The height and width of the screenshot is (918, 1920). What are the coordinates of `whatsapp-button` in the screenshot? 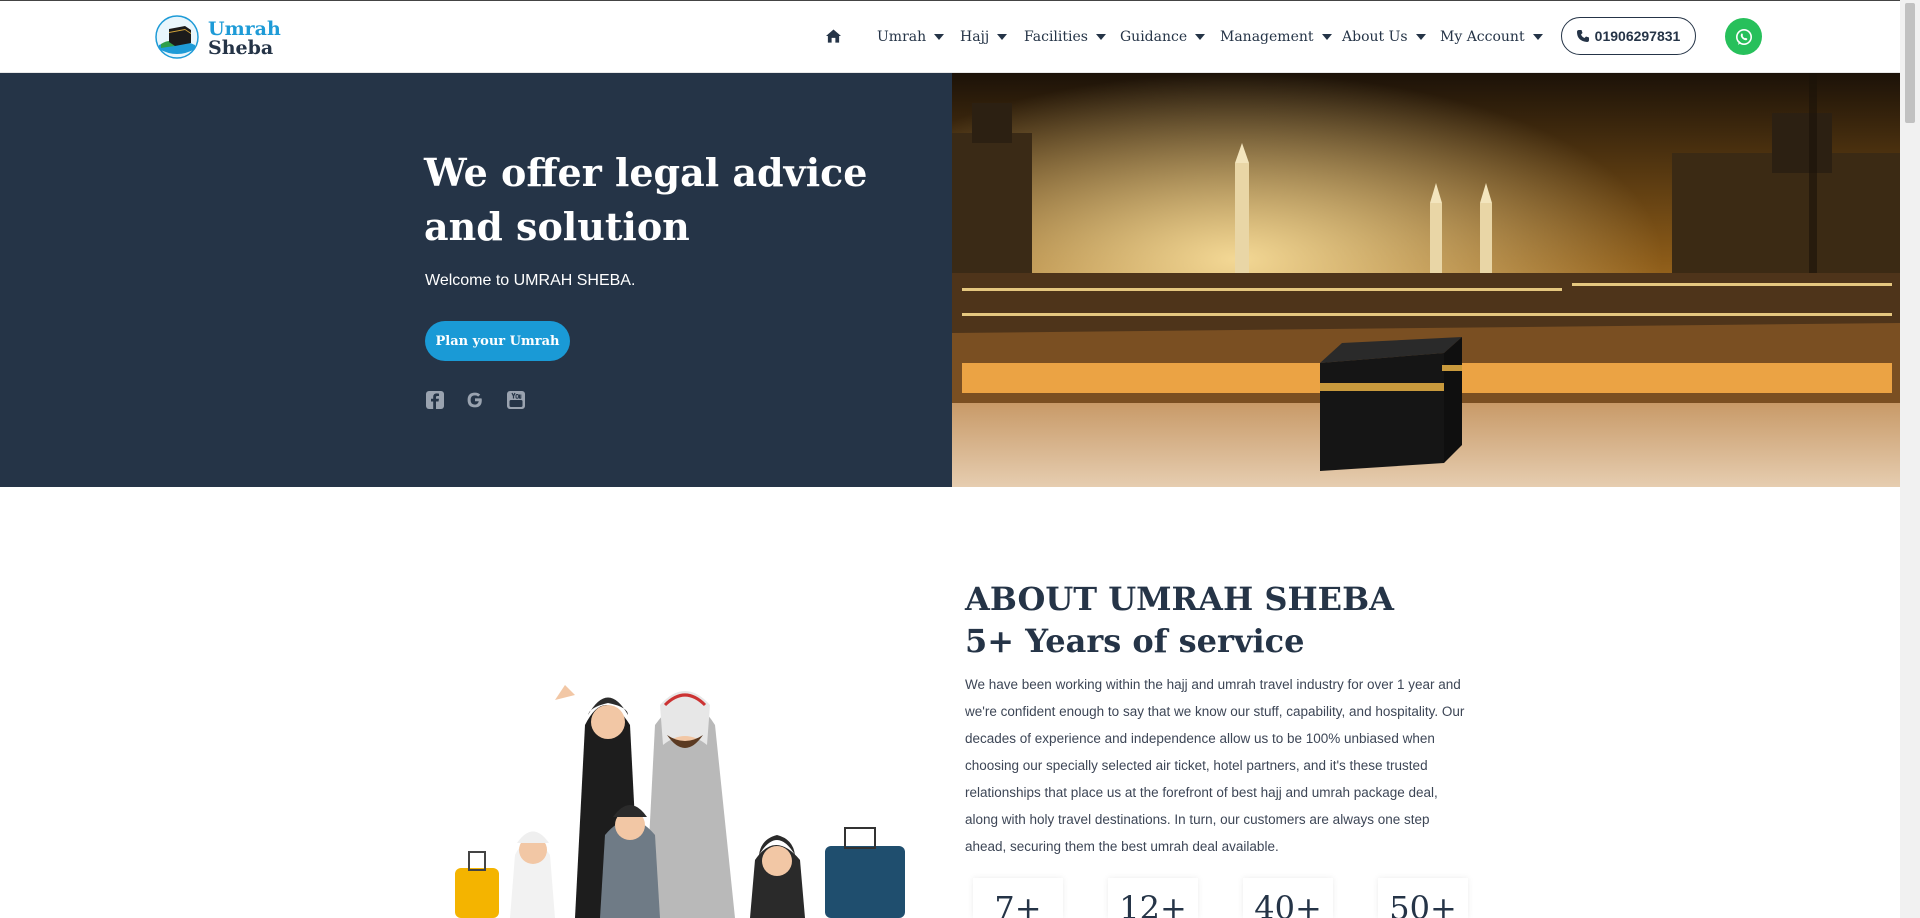 It's located at (1743, 36).